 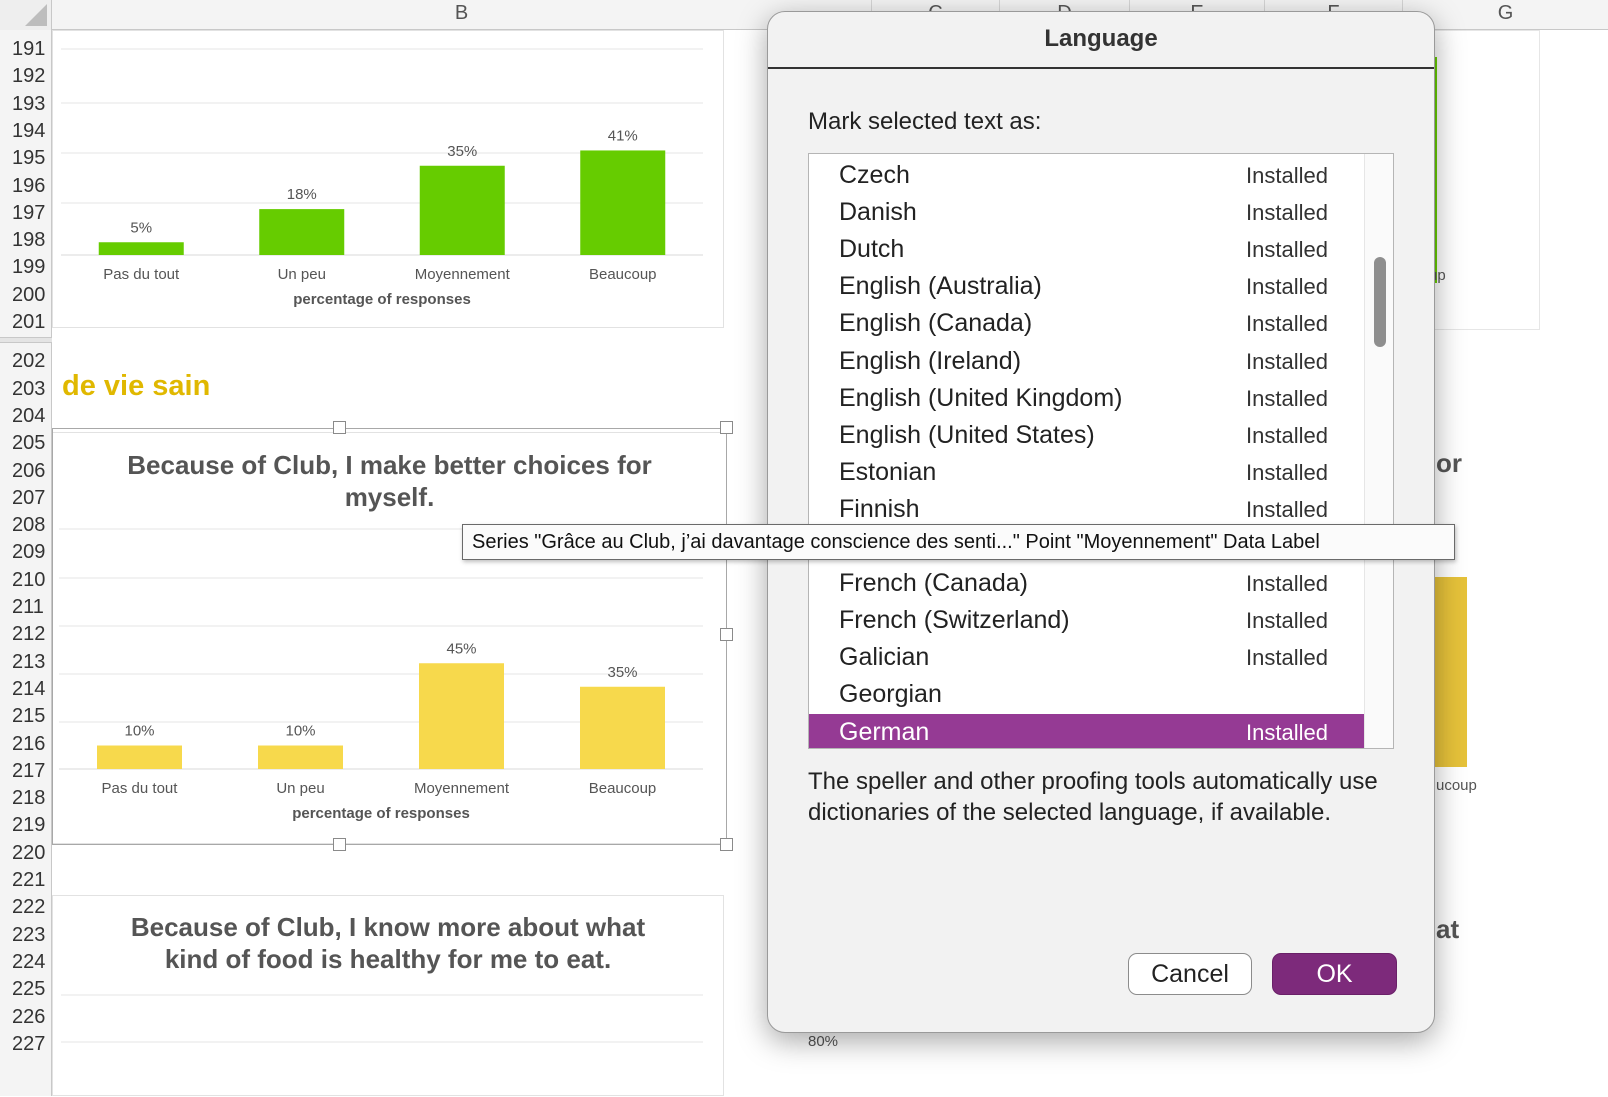 What do you see at coordinates (1378, 451) in the screenshot?
I see `language-list-scrollbar` at bounding box center [1378, 451].